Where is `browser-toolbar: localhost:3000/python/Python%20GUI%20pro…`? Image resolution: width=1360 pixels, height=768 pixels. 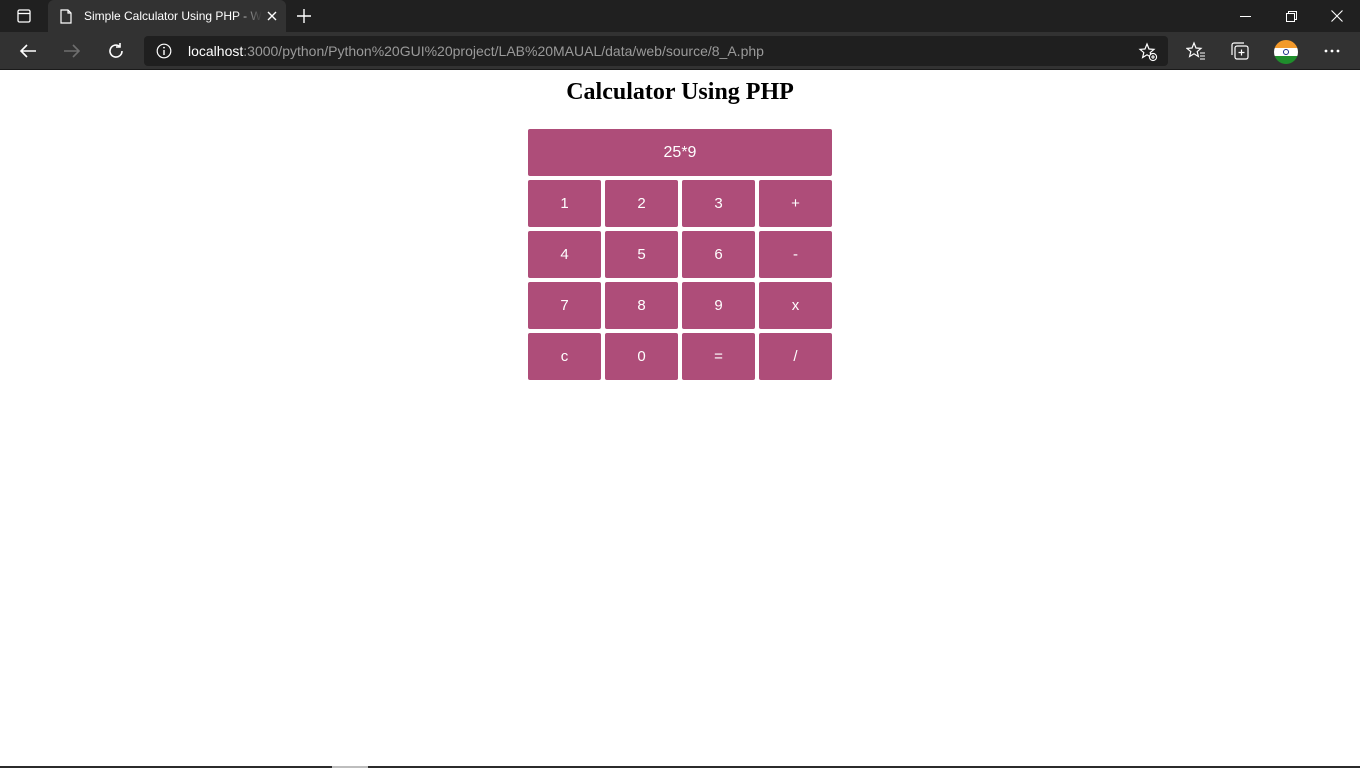 browser-toolbar: localhost:3000/python/Python%20GUI%20pro… is located at coordinates (680, 51).